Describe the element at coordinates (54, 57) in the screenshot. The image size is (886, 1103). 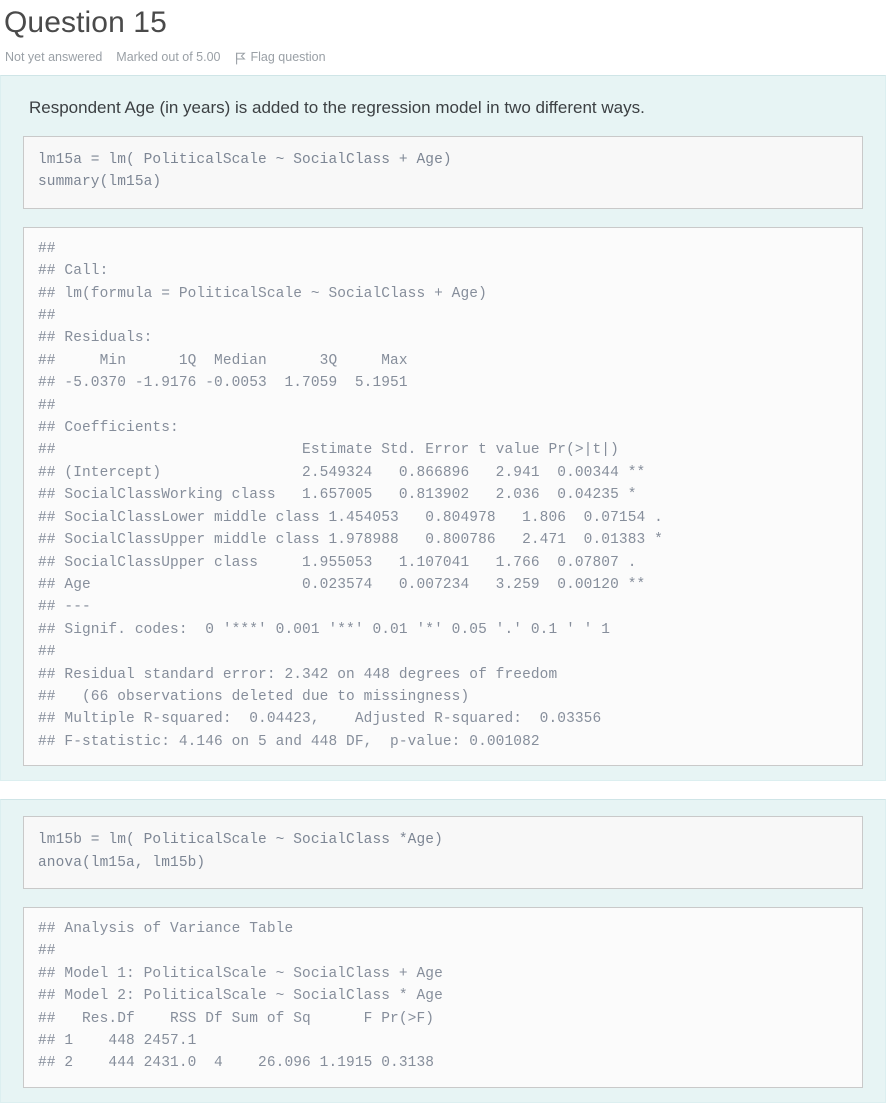
I see `answer-status: Not yet answered` at that location.